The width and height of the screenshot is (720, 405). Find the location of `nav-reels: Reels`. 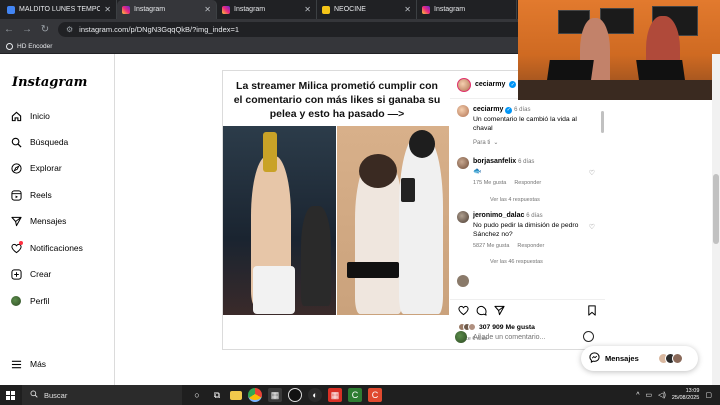

nav-reels: Reels is located at coordinates (31, 195).